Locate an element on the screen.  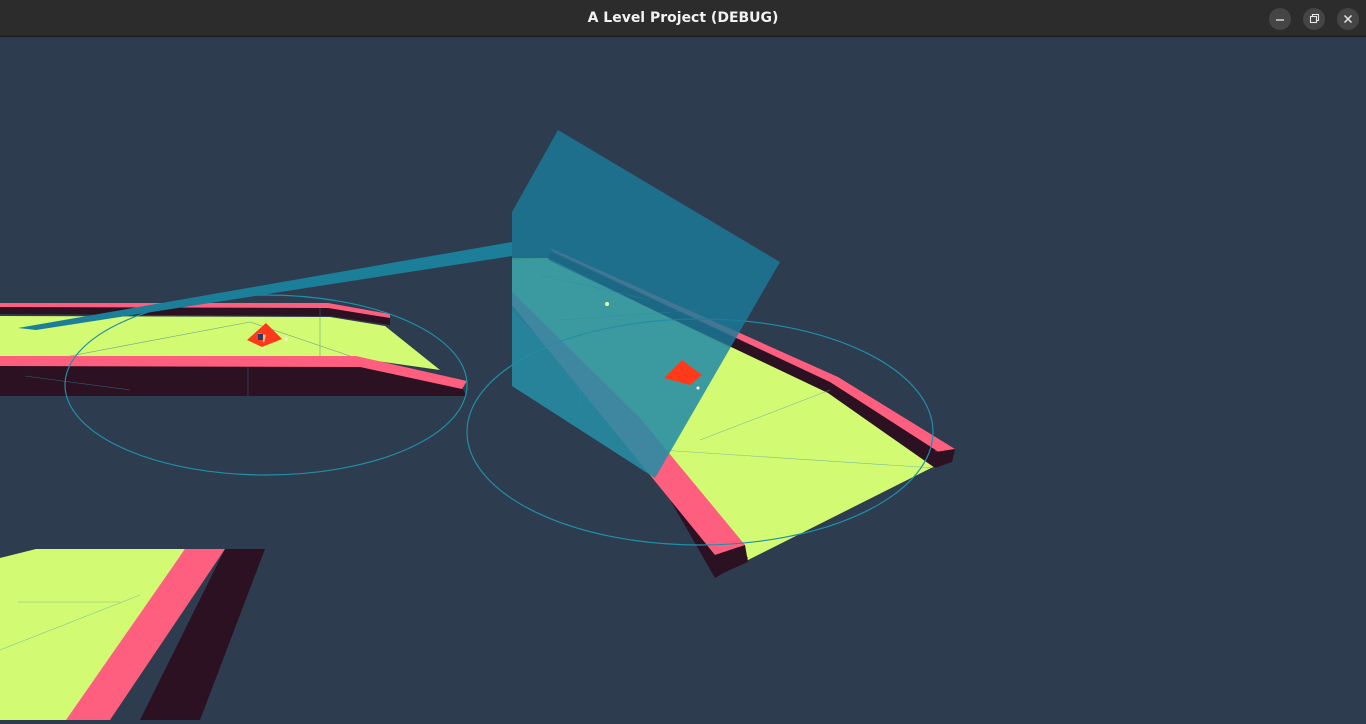
restore-icon is located at coordinates (1314, 18).